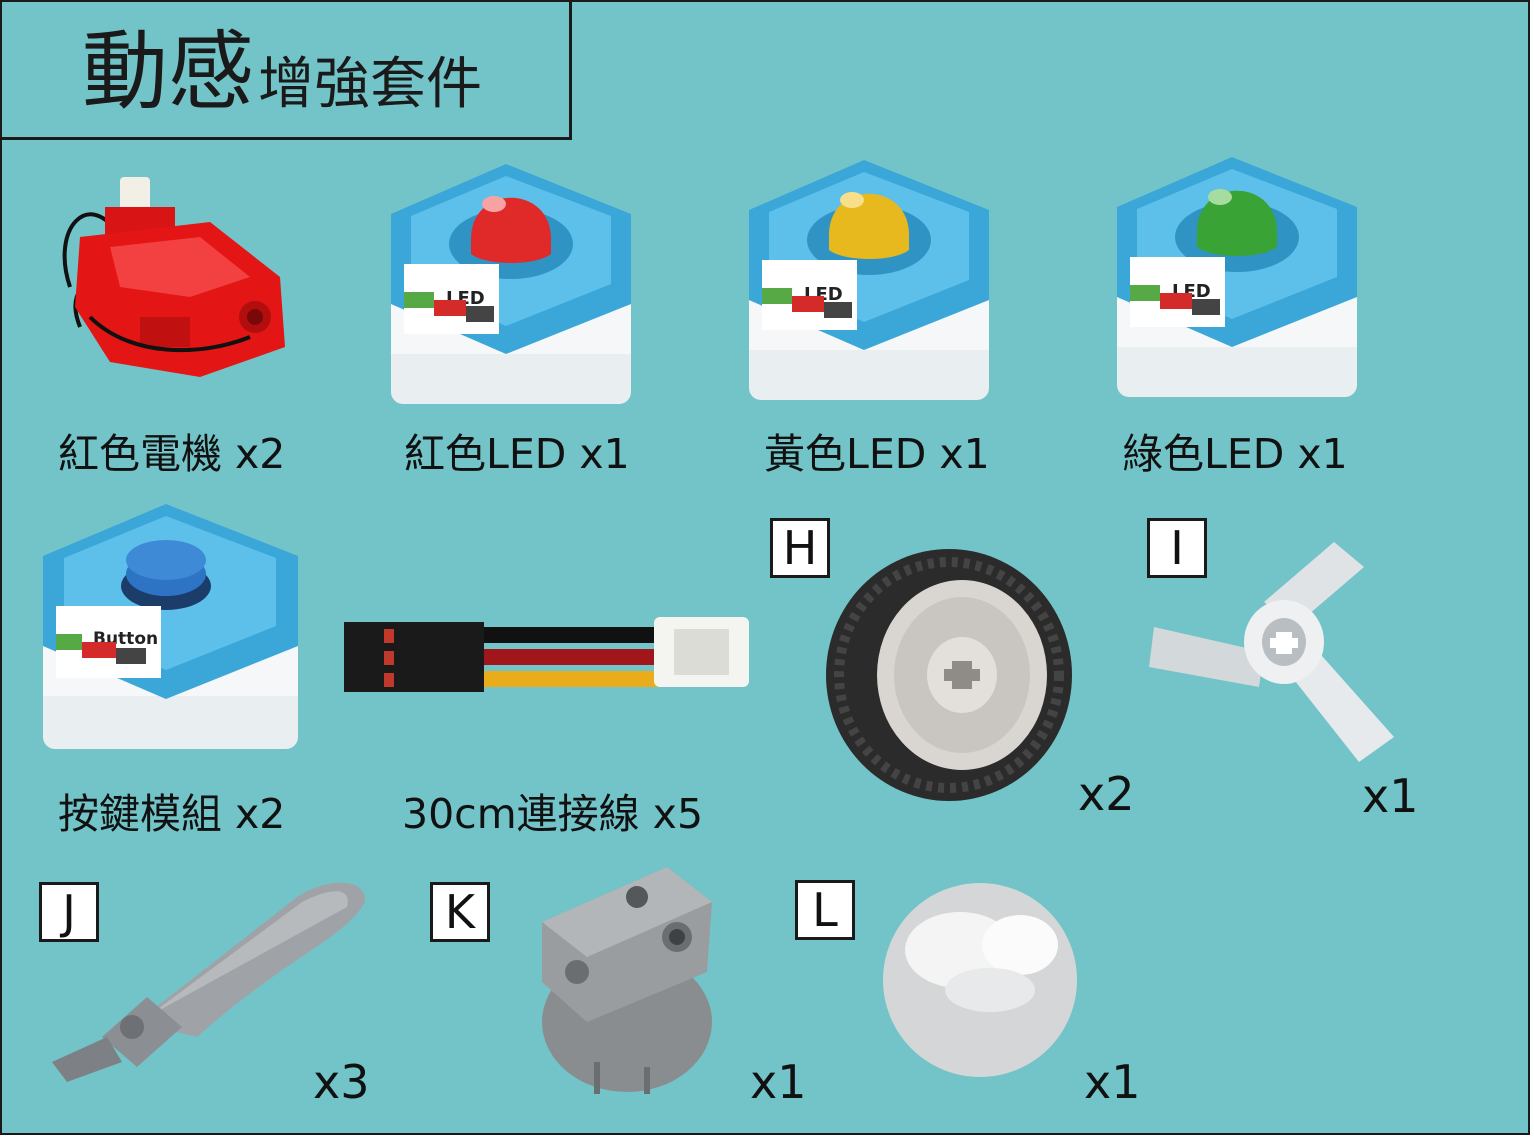 This screenshot has height=1139, width=1534. What do you see at coordinates (1177, 548) in the screenshot?
I see `letter-box-i: I` at bounding box center [1177, 548].